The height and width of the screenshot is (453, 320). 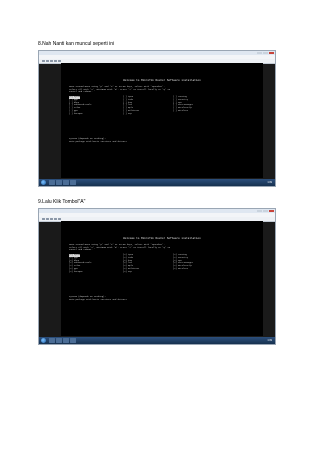 What do you see at coordinates (76, 44) in the screenshot?
I see `step-8-caption: 8.Nah Nanti kan muncul seperti ini` at bounding box center [76, 44].